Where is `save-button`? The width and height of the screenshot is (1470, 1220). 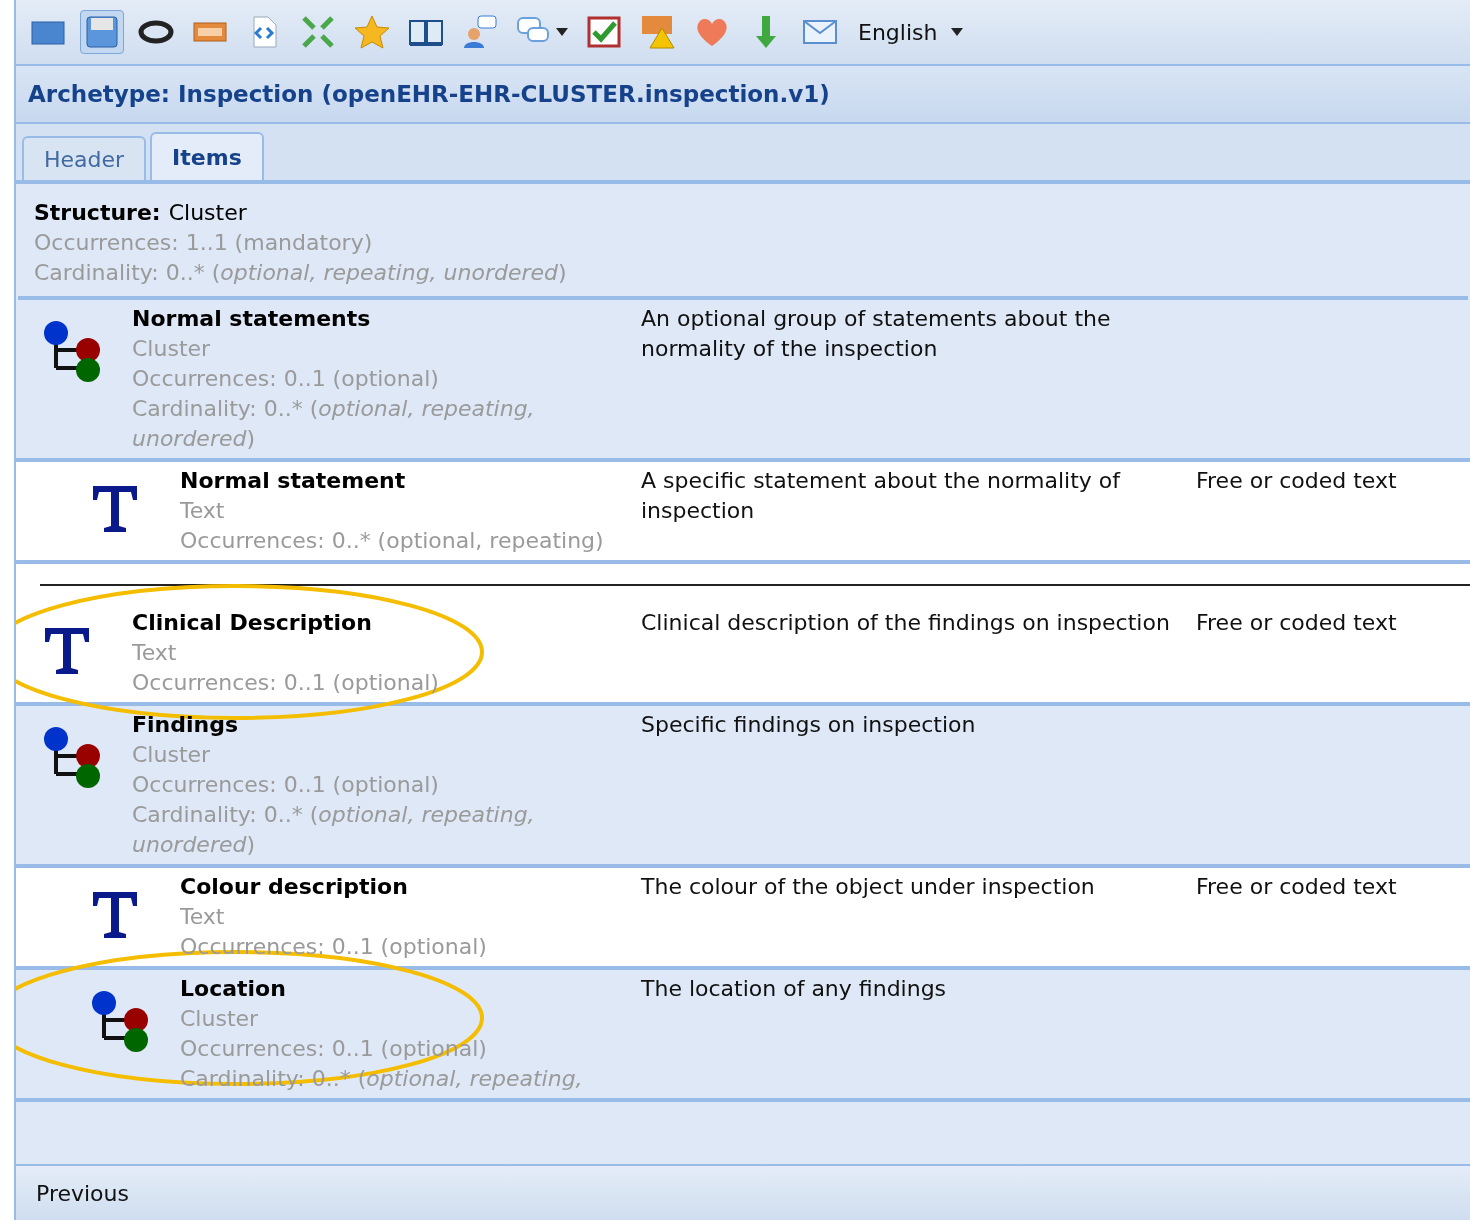 save-button is located at coordinates (102, 32).